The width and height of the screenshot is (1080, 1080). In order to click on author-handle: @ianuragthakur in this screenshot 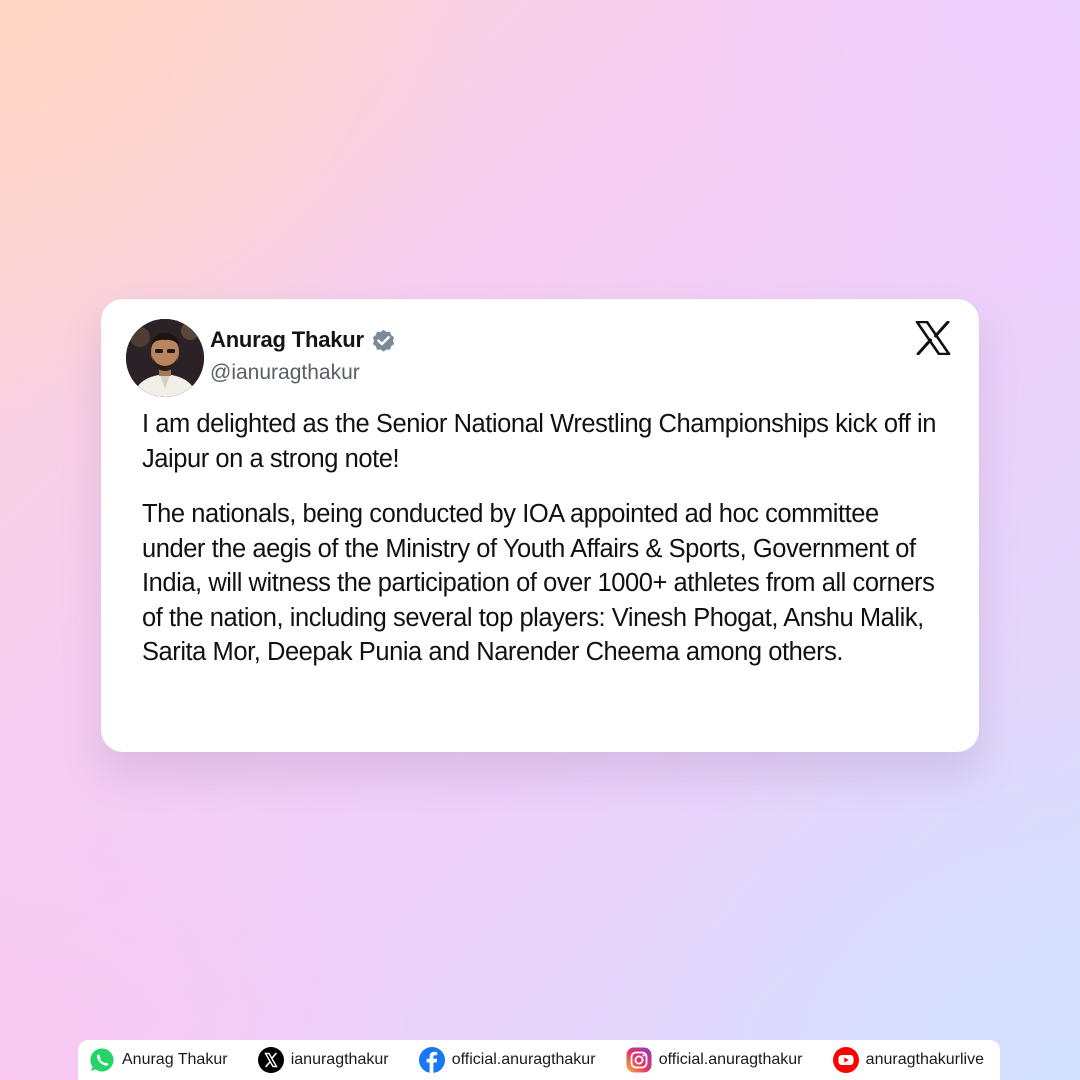, I will do `click(285, 373)`.